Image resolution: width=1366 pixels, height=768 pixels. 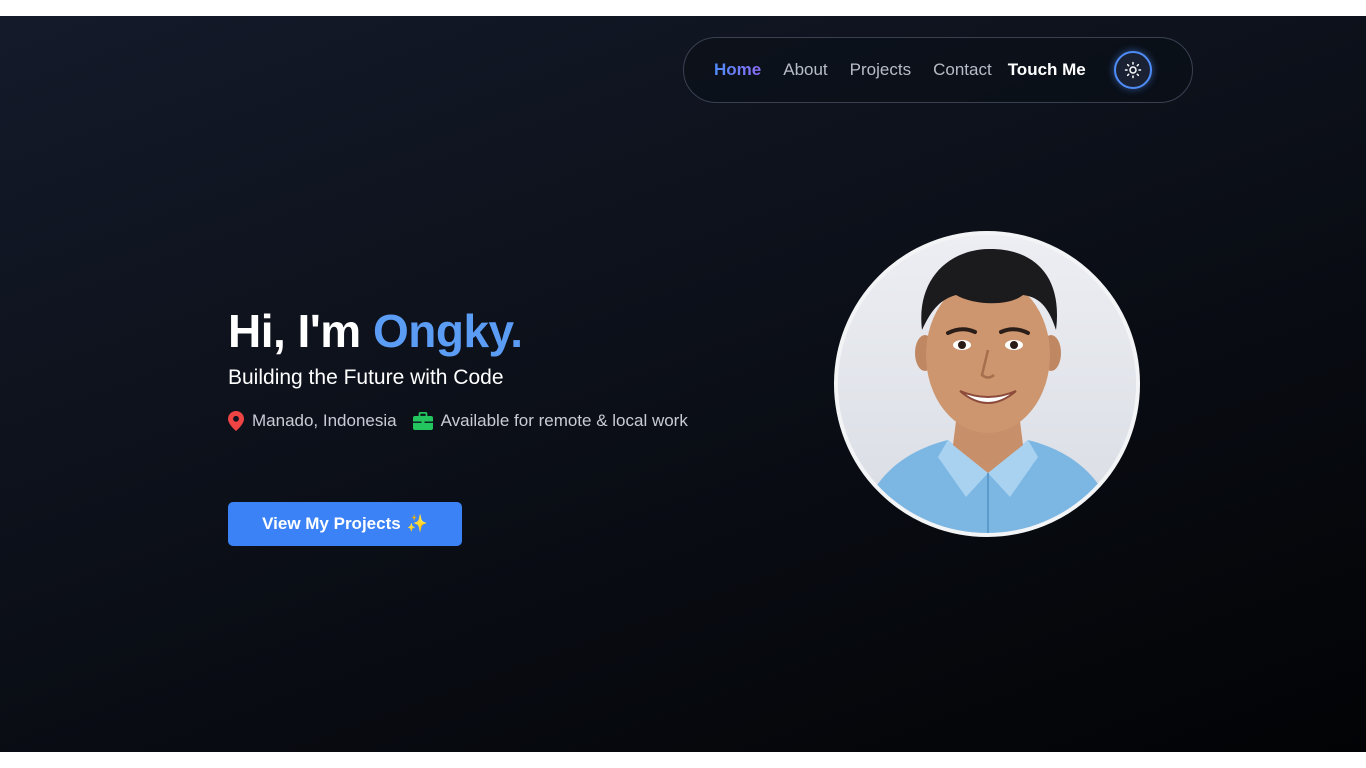 I want to click on profile-photo, so click(x=987, y=384).